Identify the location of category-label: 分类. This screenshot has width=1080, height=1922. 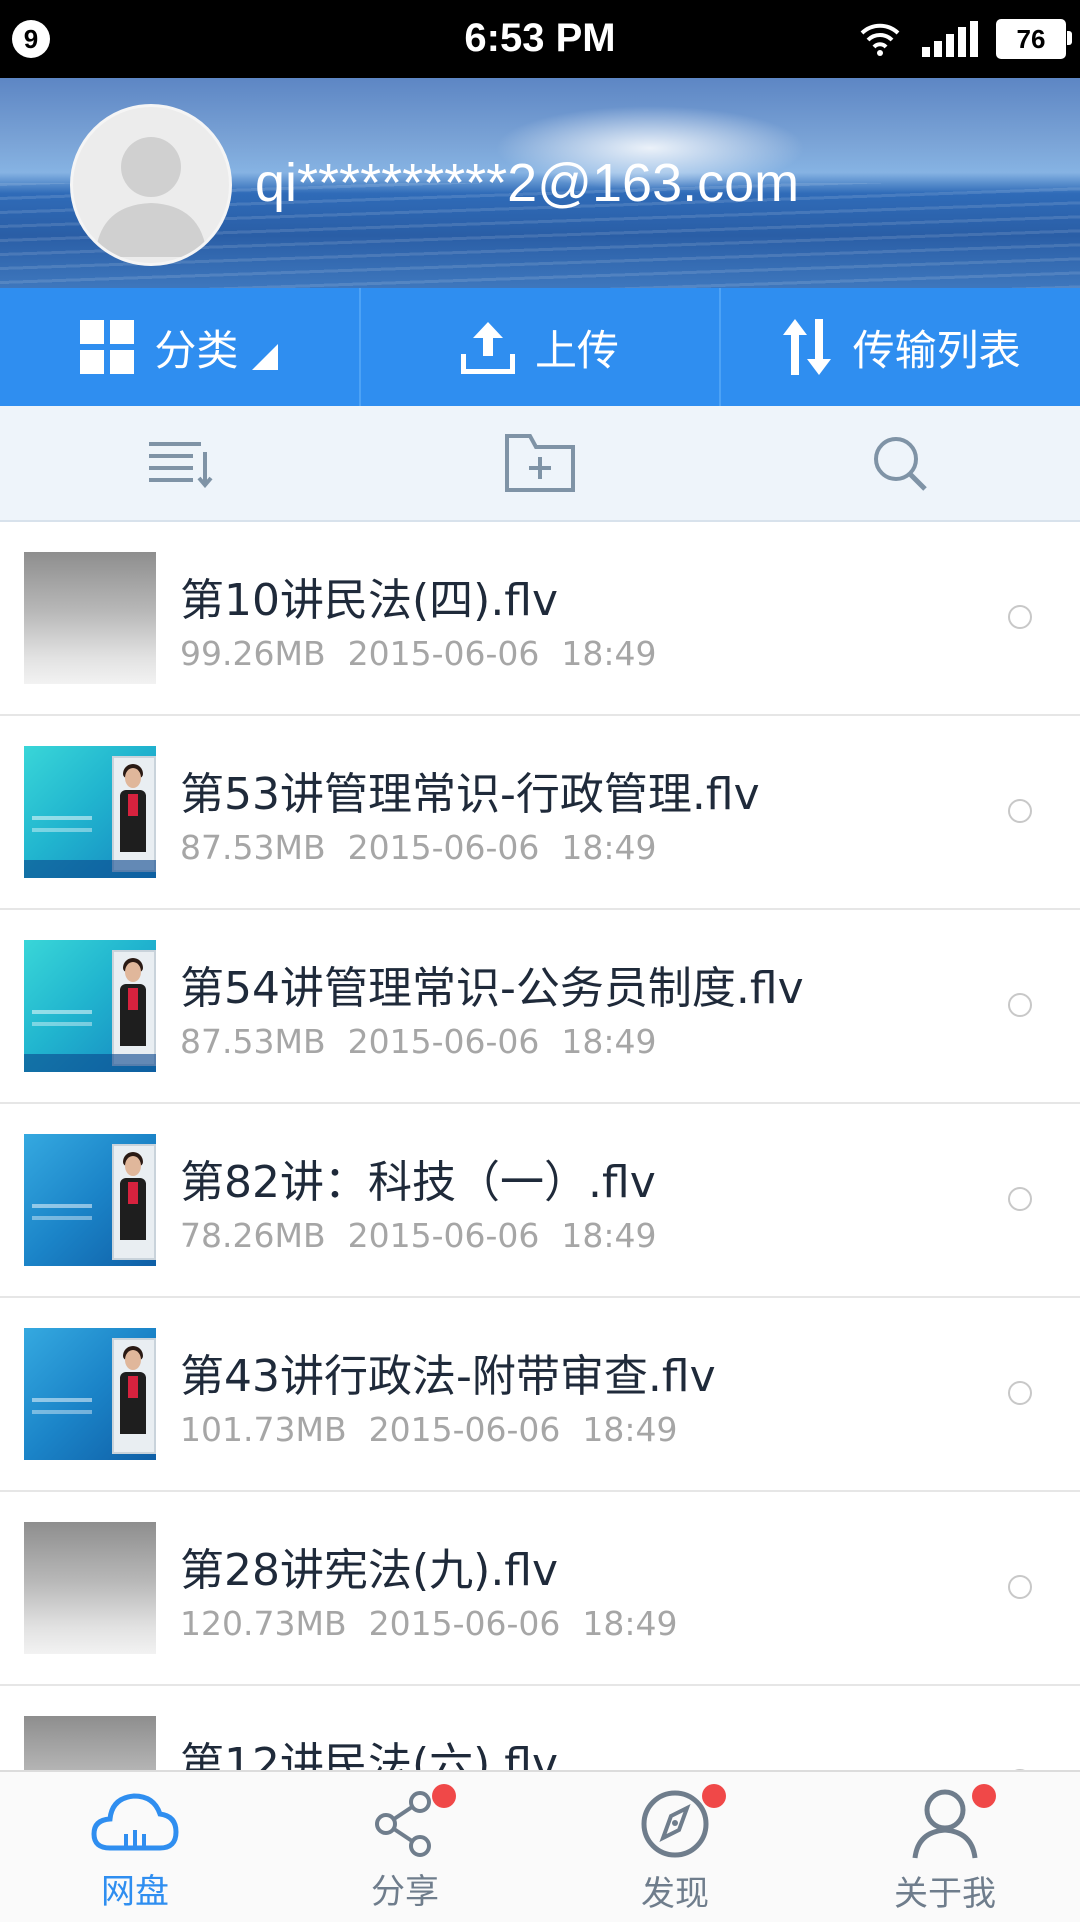
(196, 350).